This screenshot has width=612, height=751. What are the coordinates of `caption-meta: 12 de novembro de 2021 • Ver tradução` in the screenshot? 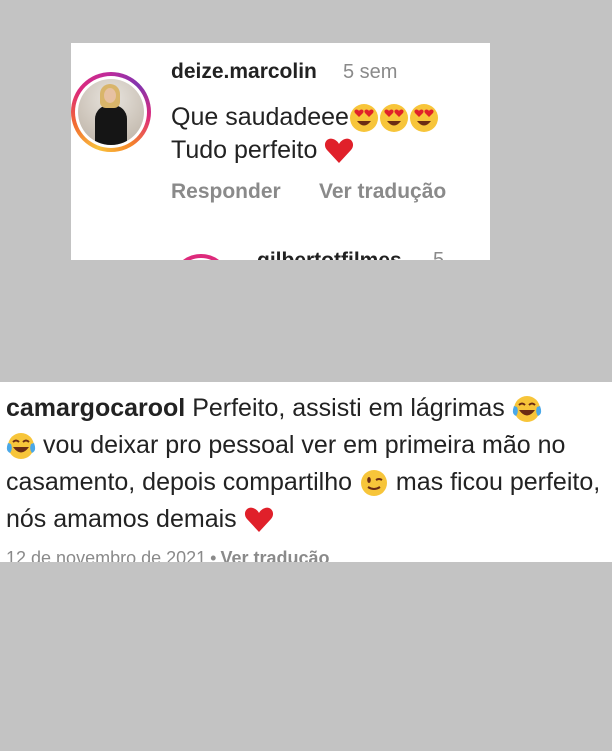 It's located at (168, 555).